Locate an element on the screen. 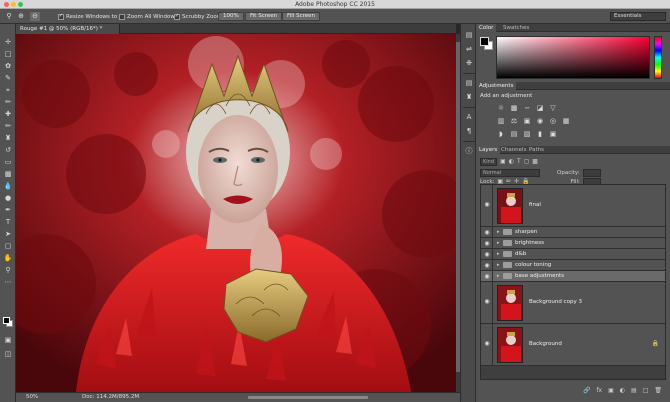  fit-screen-button: Fit Screen is located at coordinates (264, 16).